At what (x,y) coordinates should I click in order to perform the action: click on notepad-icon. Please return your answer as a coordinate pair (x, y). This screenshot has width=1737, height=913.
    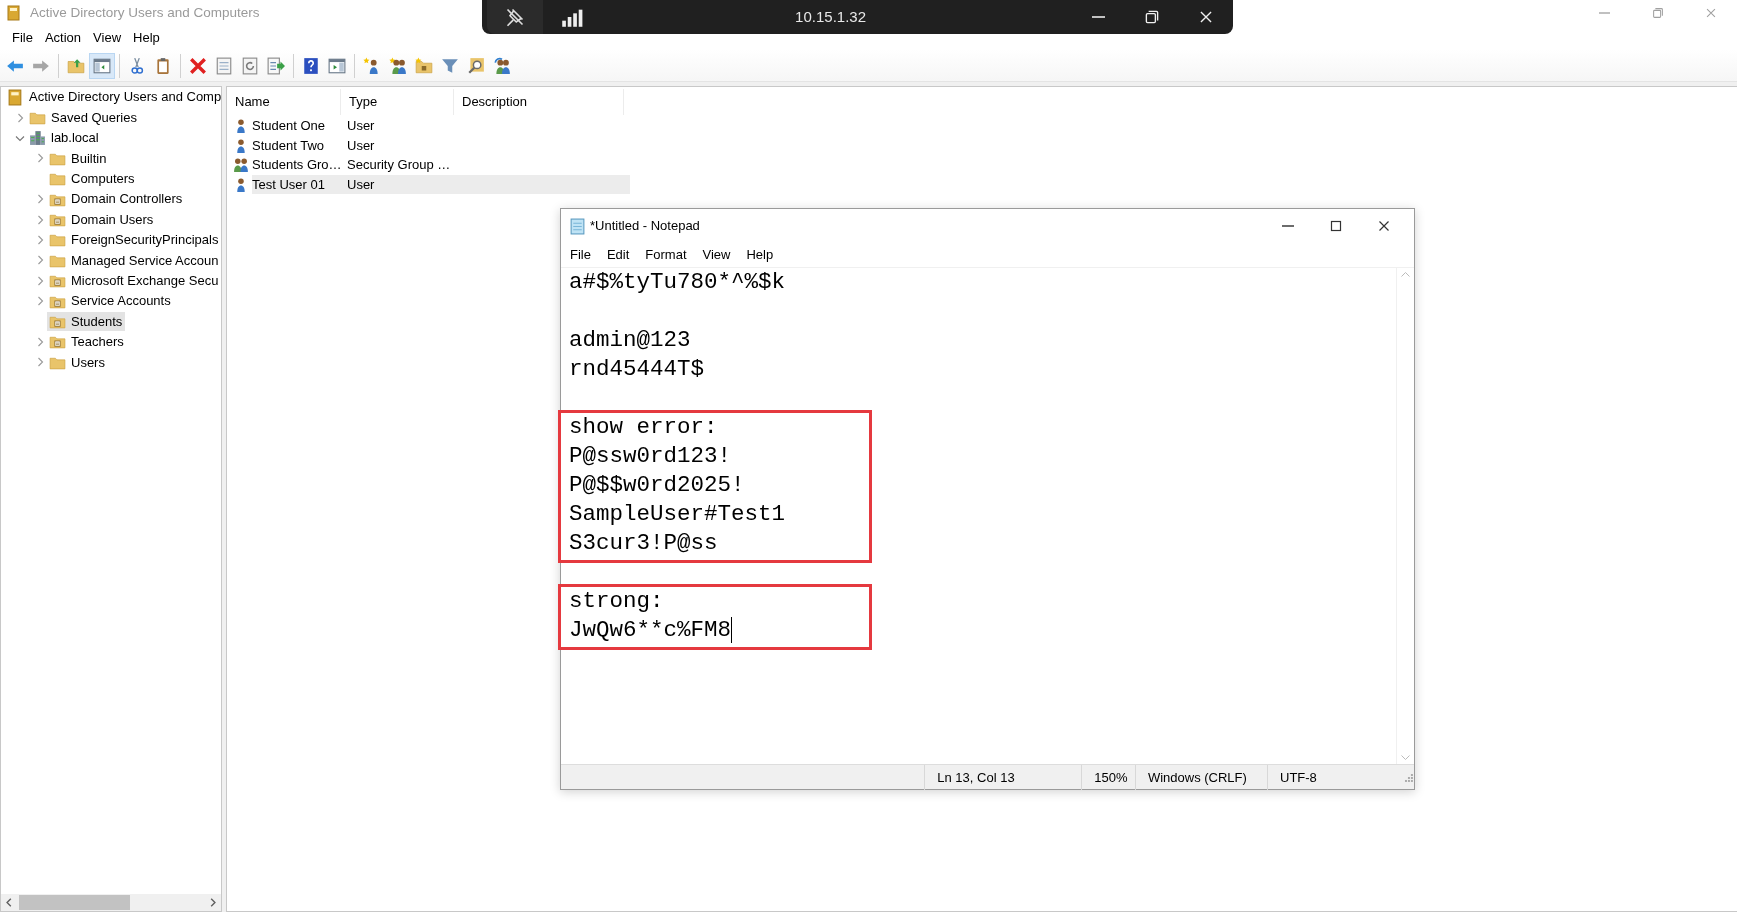
    Looking at the image, I should click on (577, 226).